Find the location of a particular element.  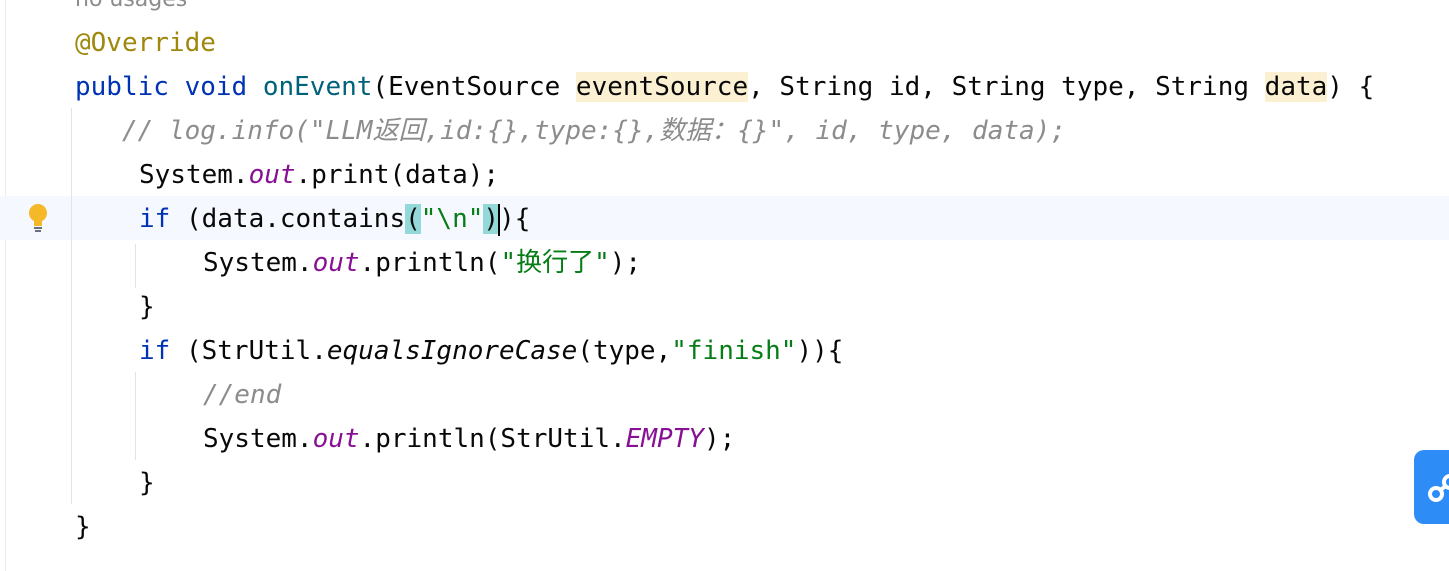

println-call: .println( is located at coordinates (430, 263).